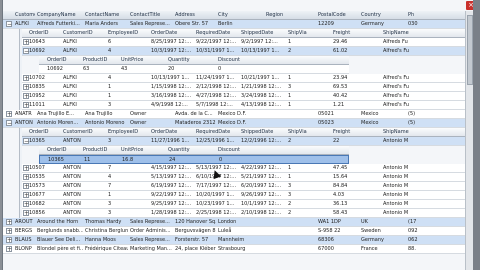 The width and height of the screenshot is (480, 270). I want to click on grid-cell: 84.84, so click(340, 186).